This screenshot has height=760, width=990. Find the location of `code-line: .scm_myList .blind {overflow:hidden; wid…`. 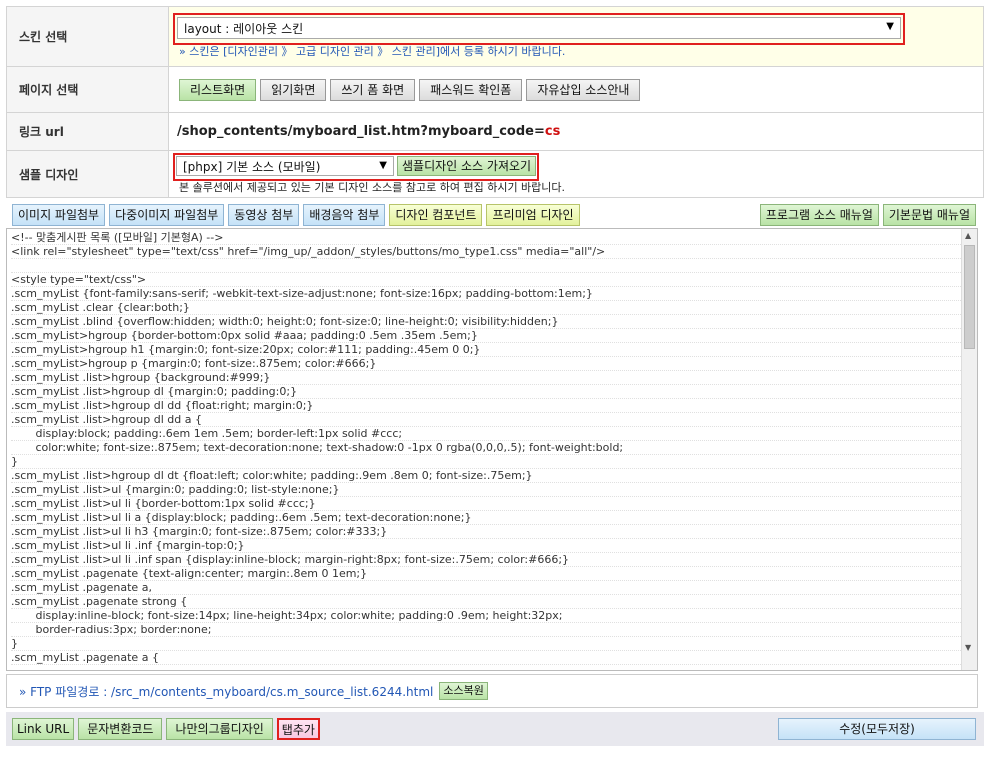

code-line: .scm_myList .blind {overflow:hidden; wid… is located at coordinates (492, 322).